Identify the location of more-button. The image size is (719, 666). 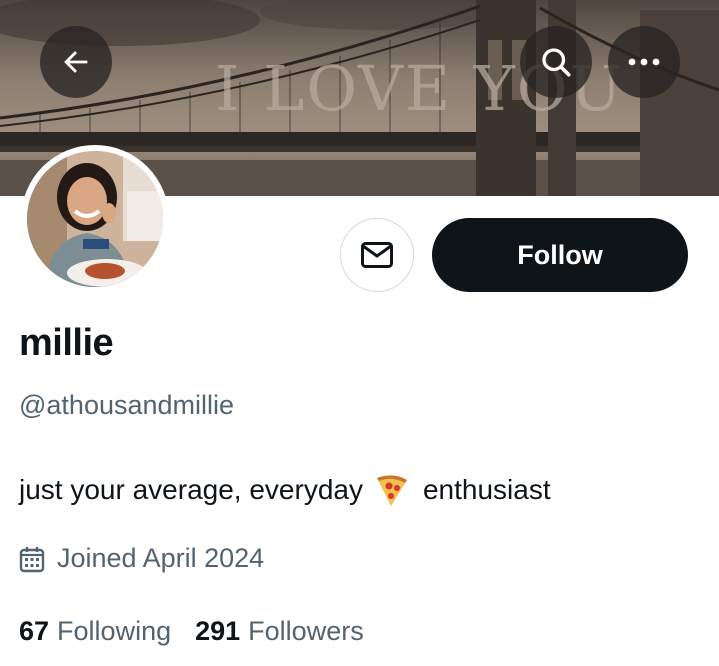
(644, 62).